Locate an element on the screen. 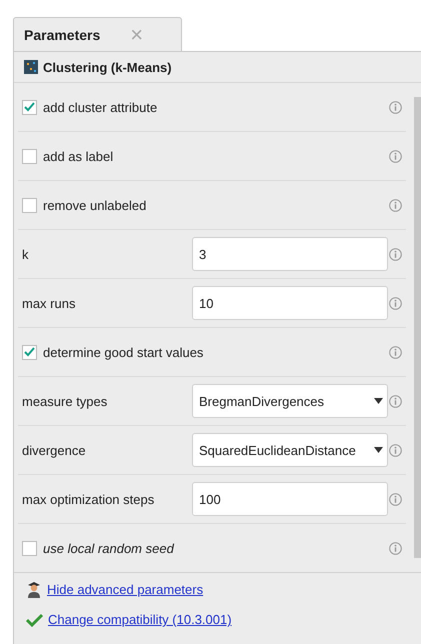  parameter-label: use local random seed is located at coordinates (108, 548).